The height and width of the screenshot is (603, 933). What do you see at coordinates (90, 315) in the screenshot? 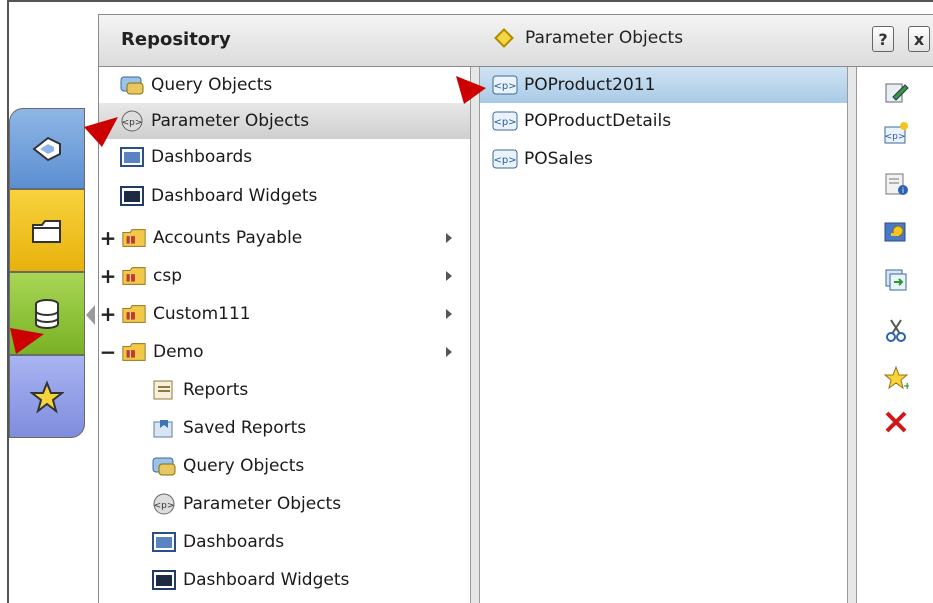
I see `active-tab-pointer` at bounding box center [90, 315].